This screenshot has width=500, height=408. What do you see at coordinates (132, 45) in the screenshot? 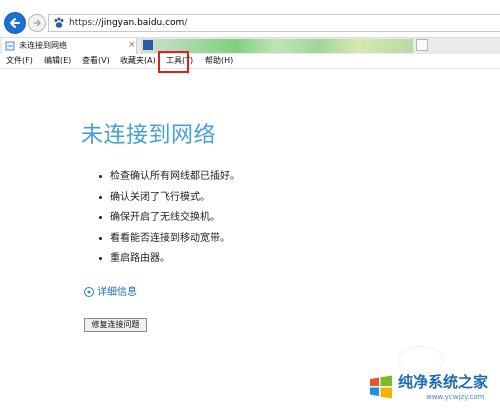
I see `close-tab-icon: ×` at bounding box center [132, 45].